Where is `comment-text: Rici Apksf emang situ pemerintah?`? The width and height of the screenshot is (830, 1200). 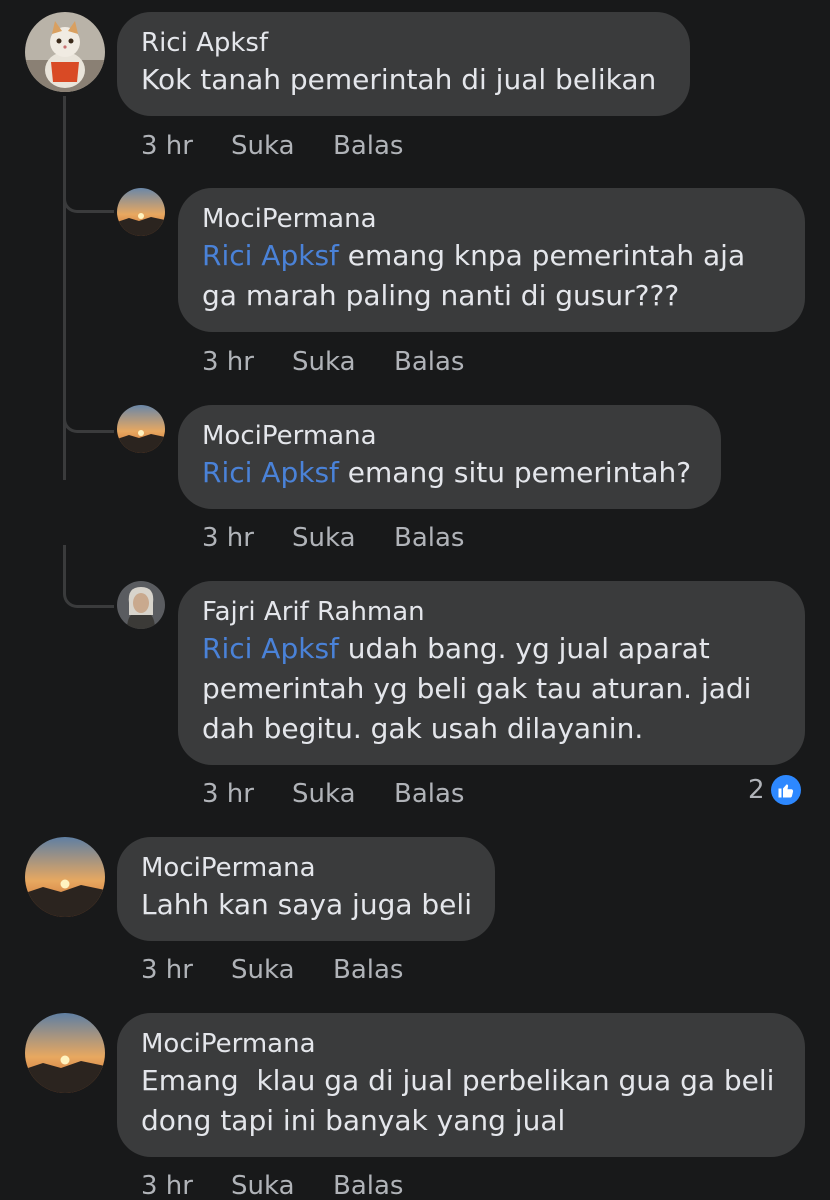
comment-text: Rici Apksf emang situ pemerintah? is located at coordinates (447, 472).